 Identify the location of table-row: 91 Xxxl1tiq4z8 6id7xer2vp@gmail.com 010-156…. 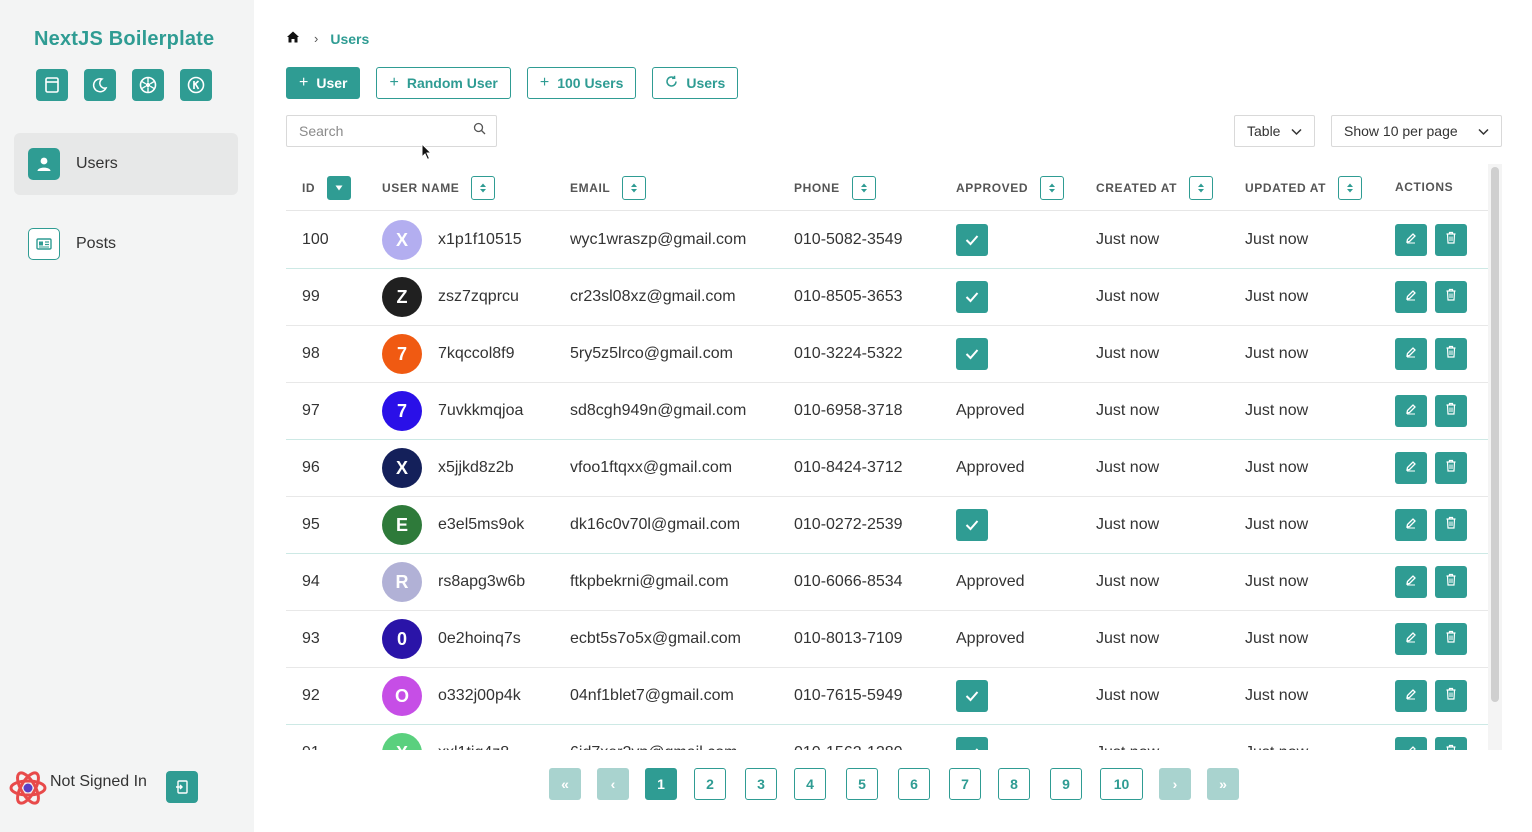
(887, 737).